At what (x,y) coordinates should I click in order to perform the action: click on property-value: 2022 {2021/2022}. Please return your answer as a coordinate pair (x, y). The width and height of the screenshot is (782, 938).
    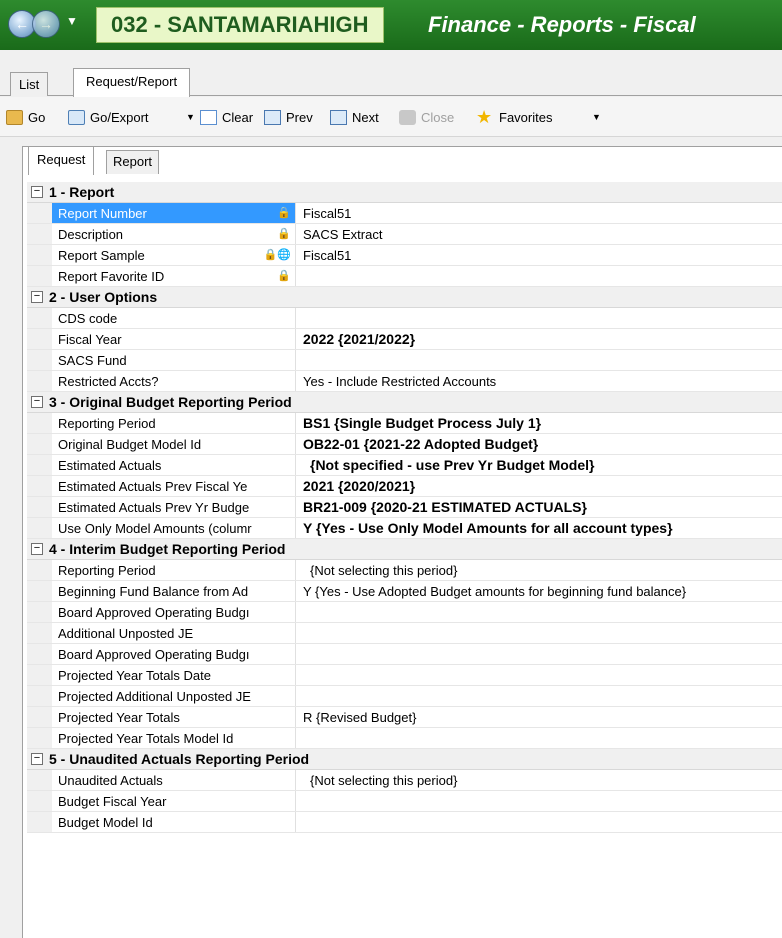
    Looking at the image, I should click on (356, 339).